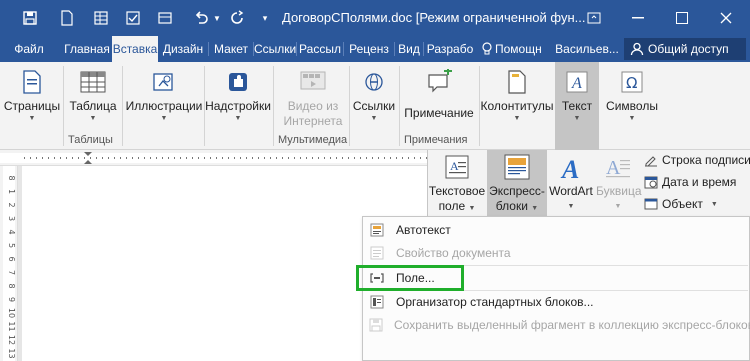 This screenshot has width=750, height=361. Describe the element at coordinates (11, 245) in the screenshot. I see `ruler-label: 5` at that location.